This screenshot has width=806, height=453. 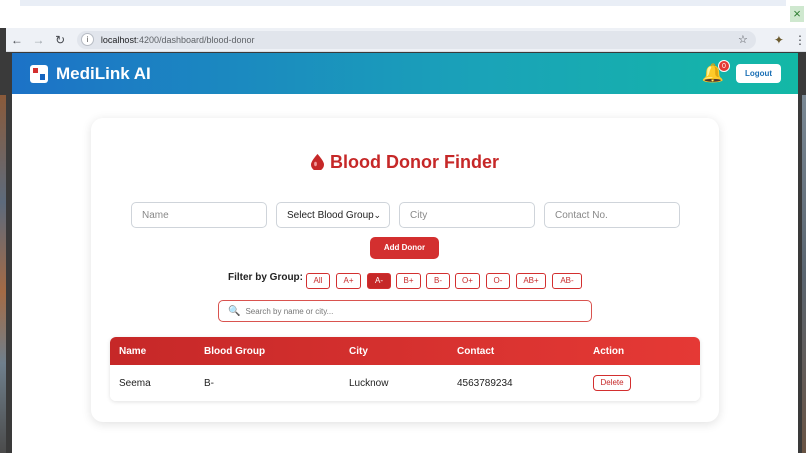 I want to click on desktop-wallpaper-right, so click(x=804, y=274).